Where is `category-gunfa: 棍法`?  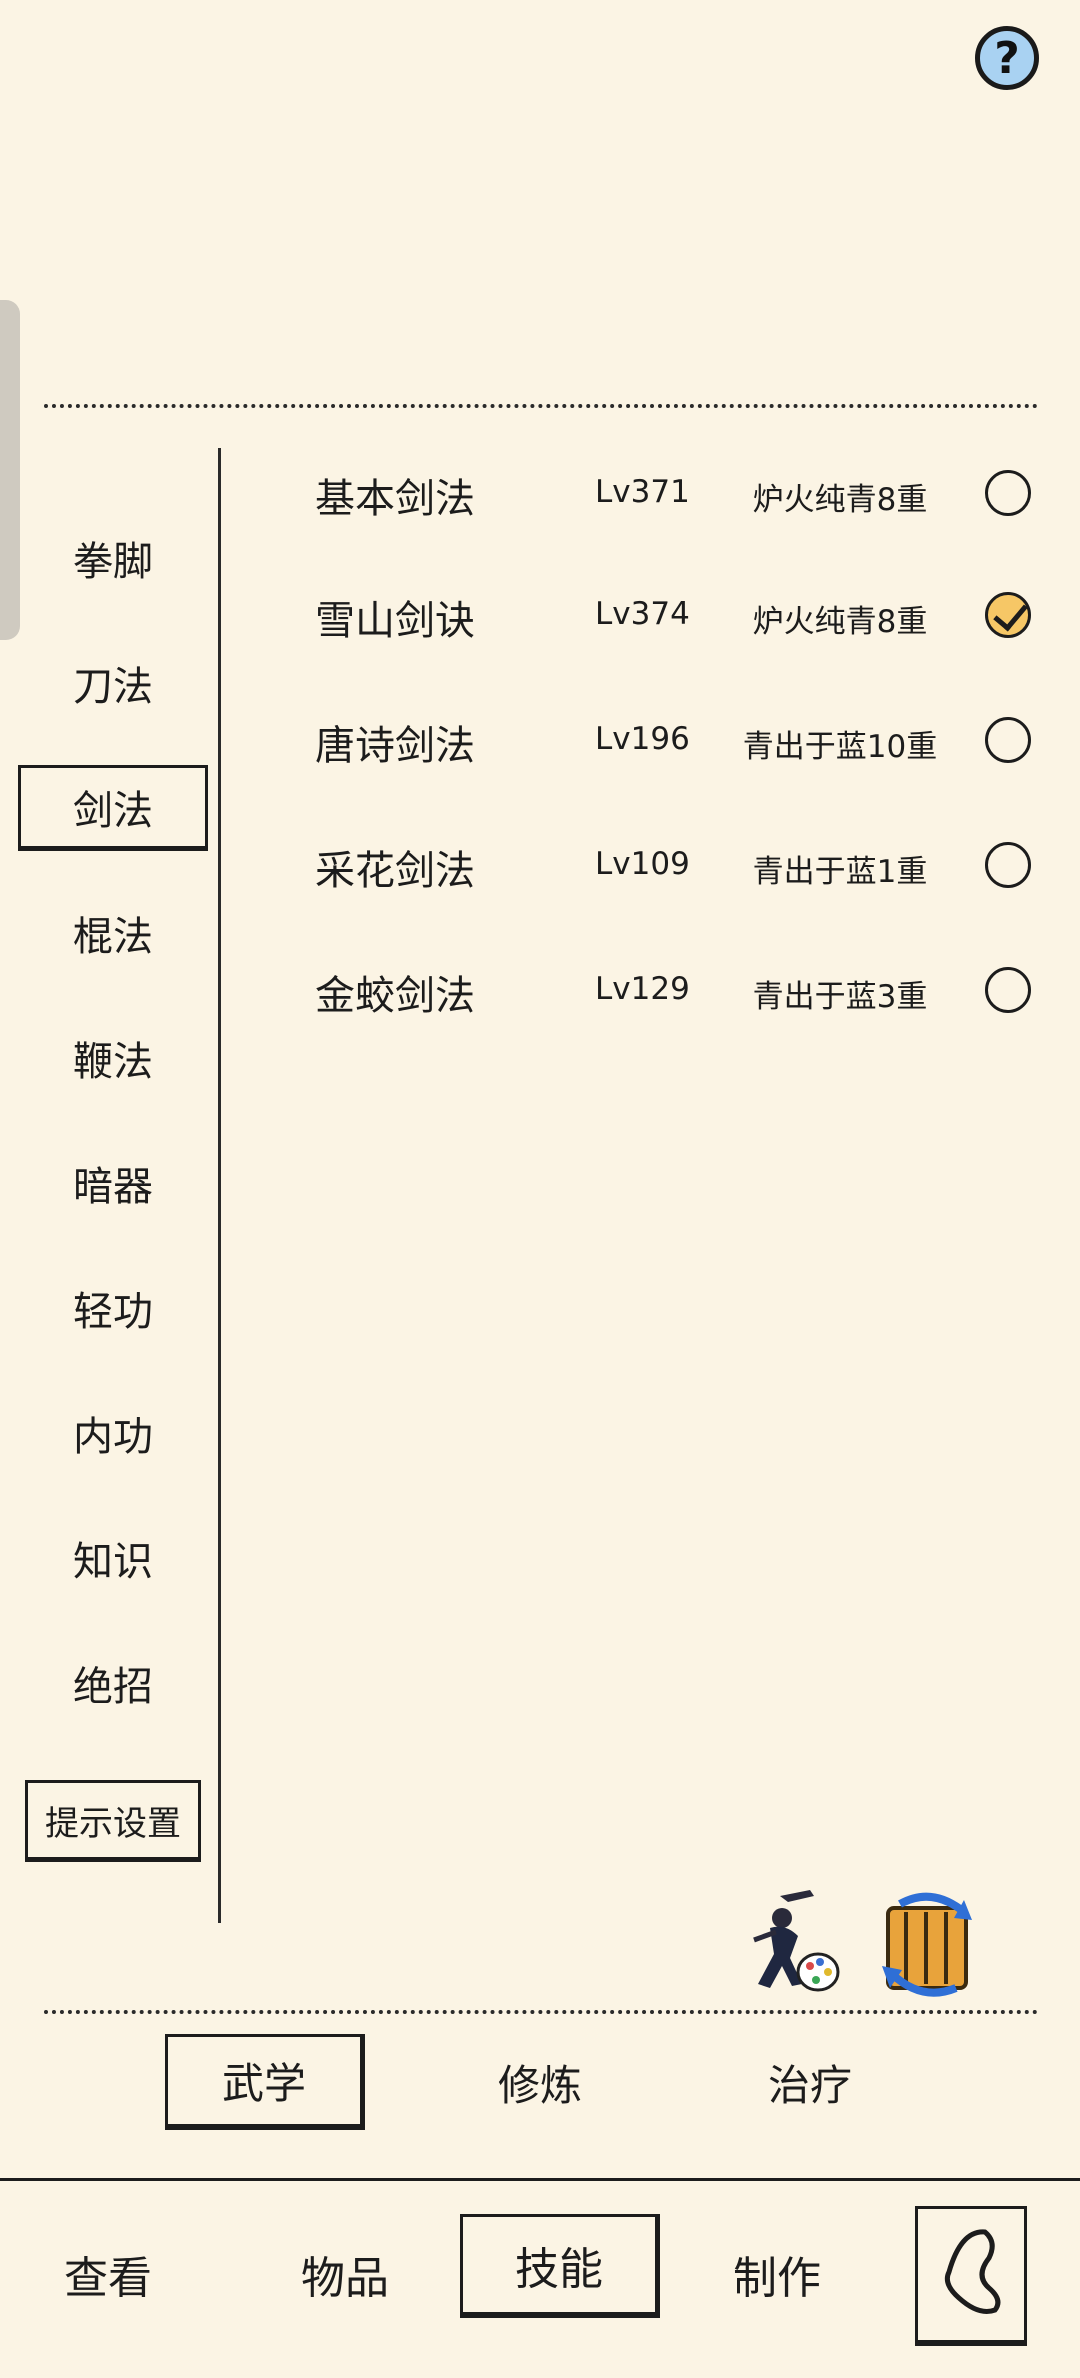 category-gunfa: 棍法 is located at coordinates (113, 933).